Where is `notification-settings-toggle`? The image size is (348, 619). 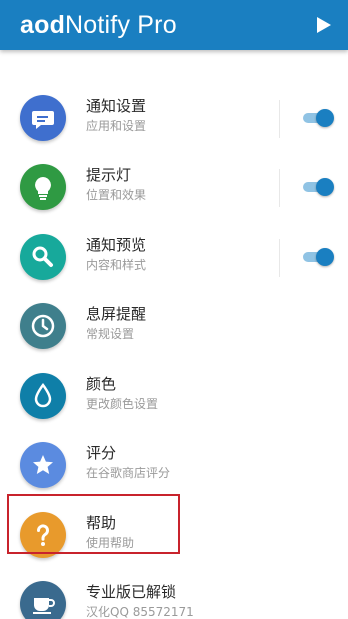 notification-settings-toggle is located at coordinates (318, 117).